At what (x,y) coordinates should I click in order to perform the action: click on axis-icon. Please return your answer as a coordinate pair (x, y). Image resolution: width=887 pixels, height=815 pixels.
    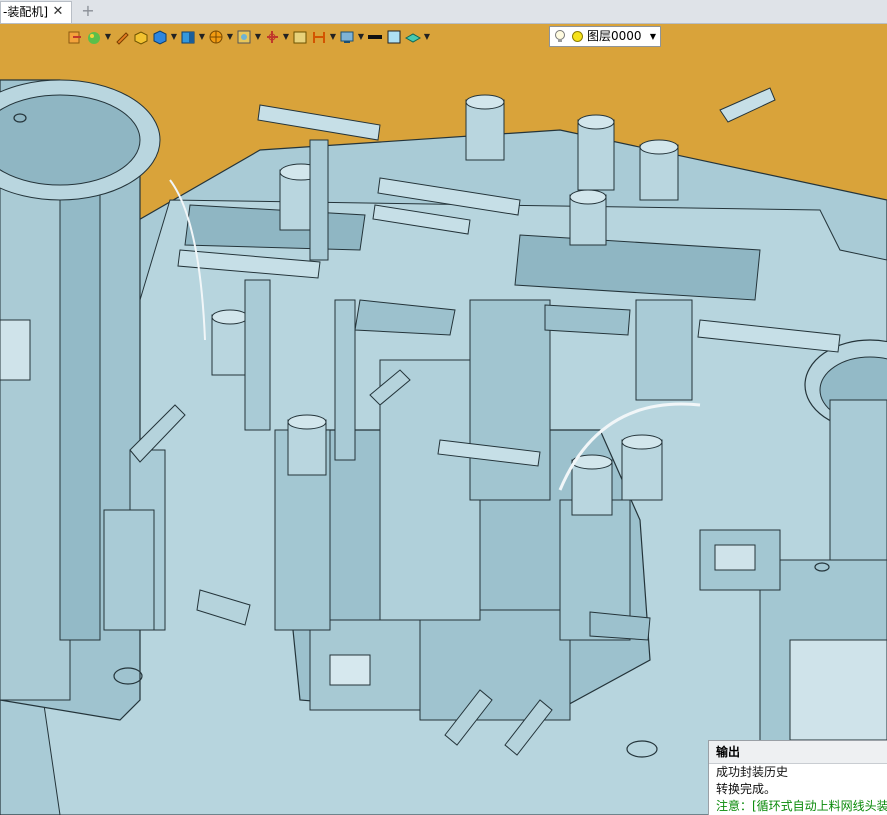
    Looking at the image, I should click on (272, 37).